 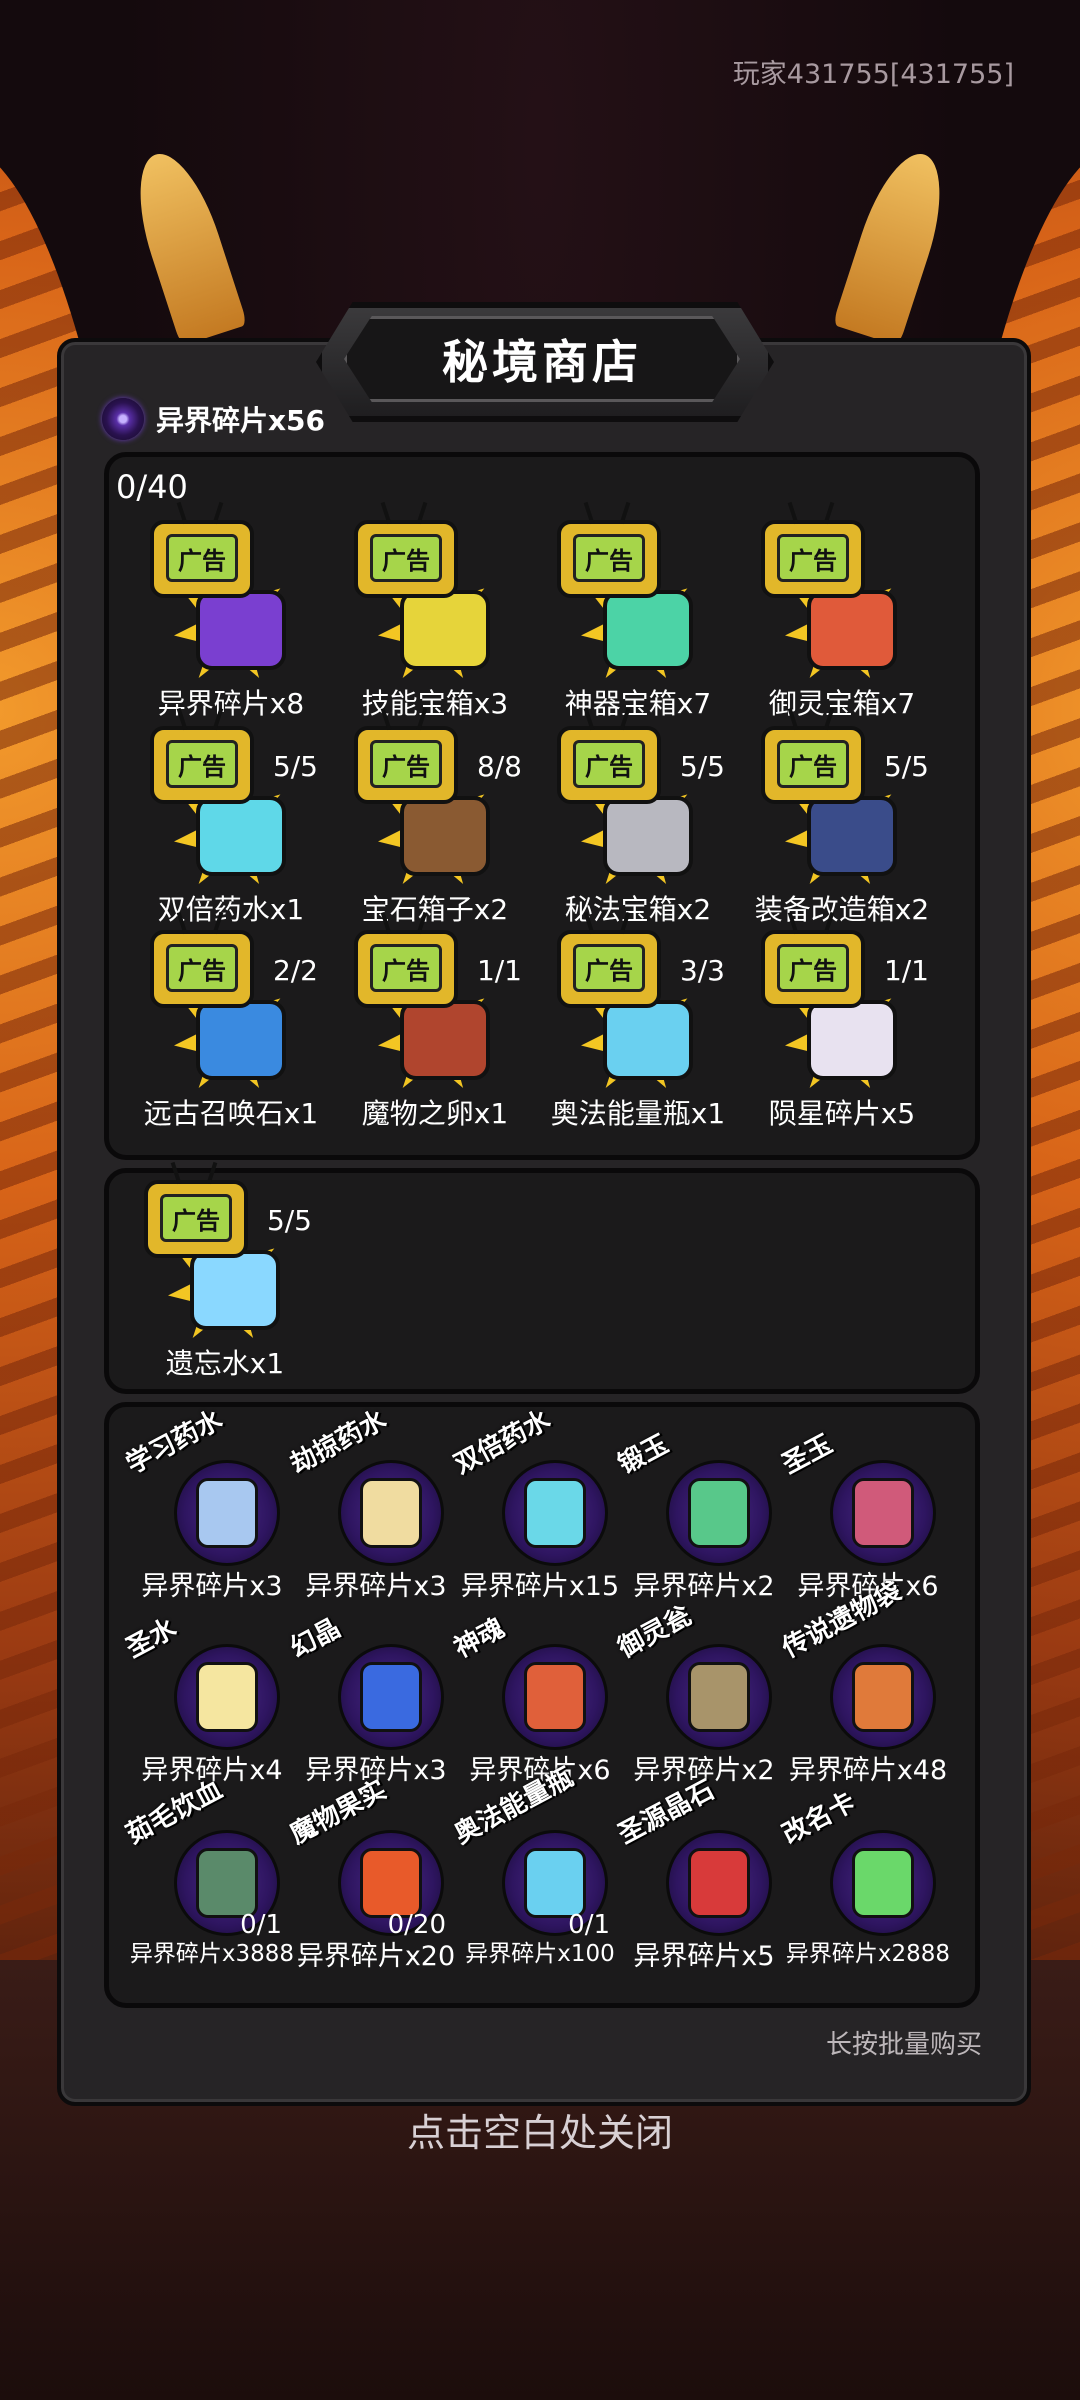 I want to click on shop-item: 双倍药水 异界碎片x15, so click(x=535, y=1507).